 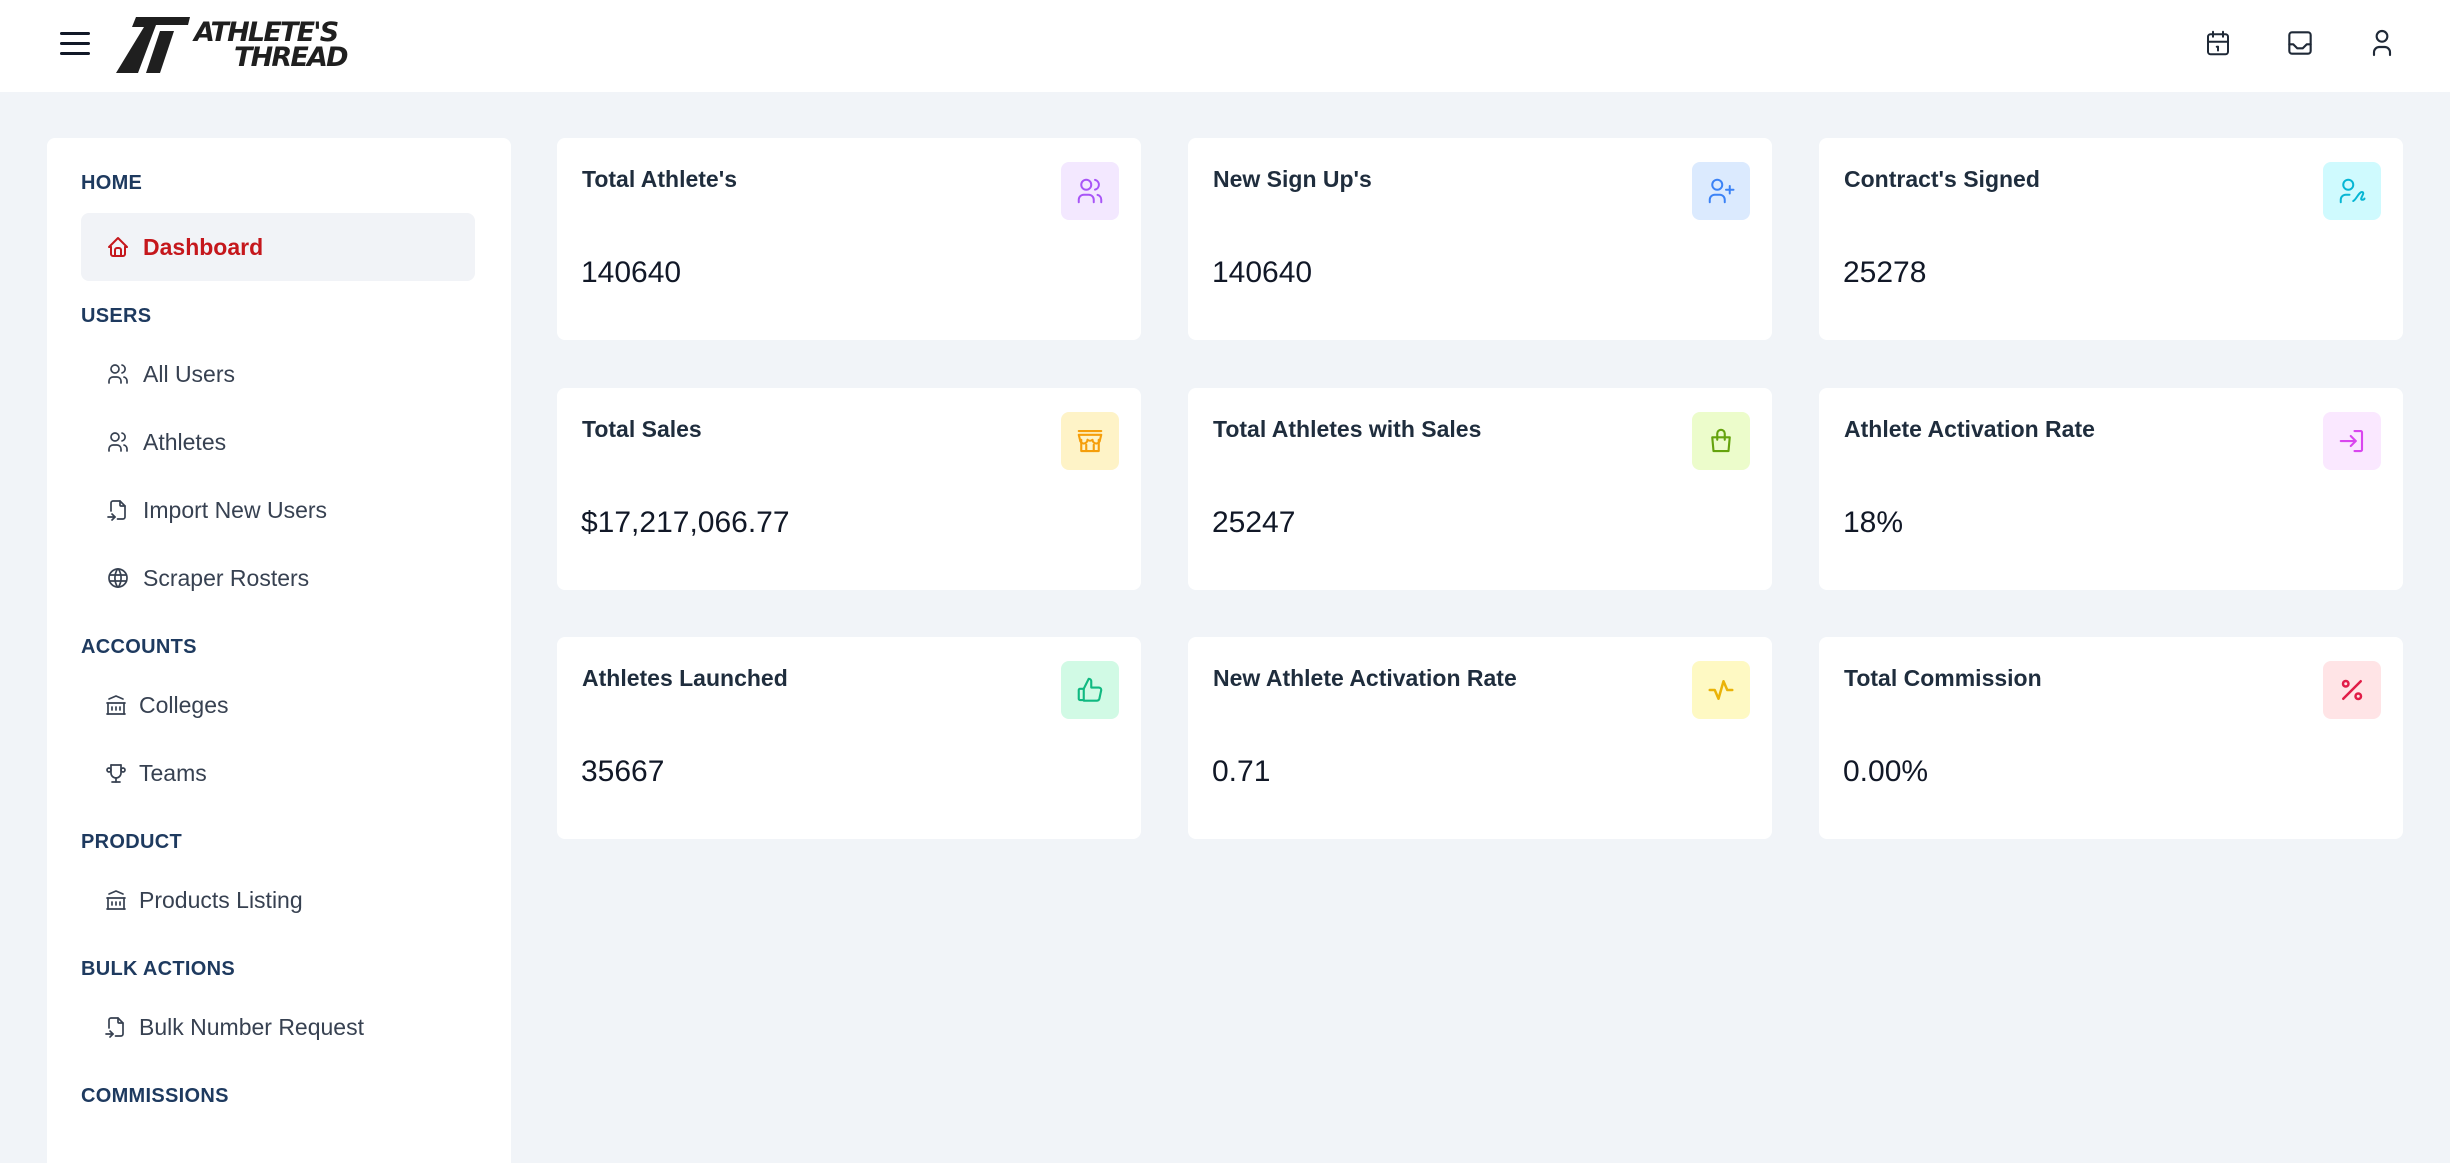 I want to click on section-title-accounts: ACCOUNTS, so click(x=139, y=647).